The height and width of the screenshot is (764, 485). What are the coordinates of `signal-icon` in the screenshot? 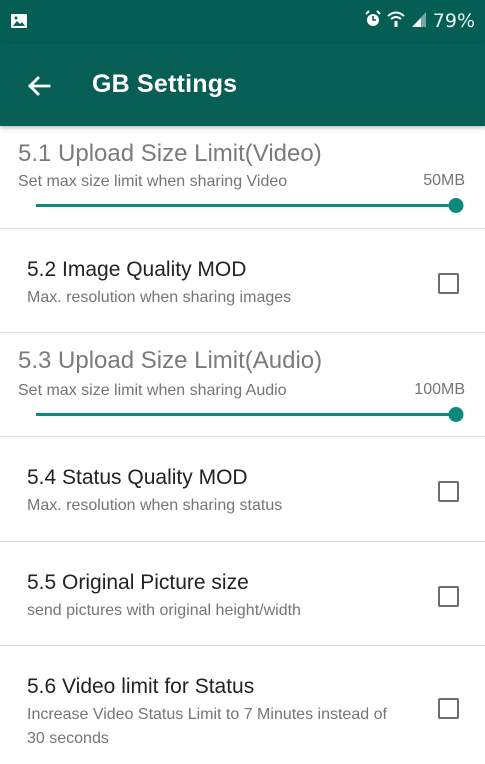 It's located at (419, 21).